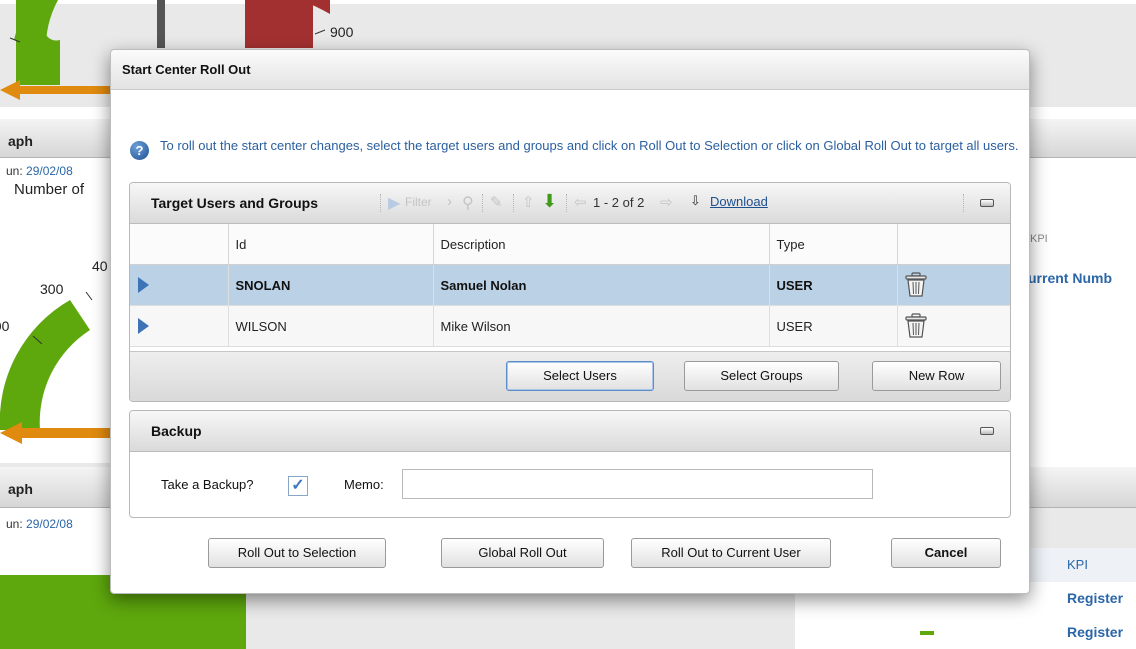 The image size is (1136, 649). What do you see at coordinates (14, 171) in the screenshot?
I see `run-label: un:` at bounding box center [14, 171].